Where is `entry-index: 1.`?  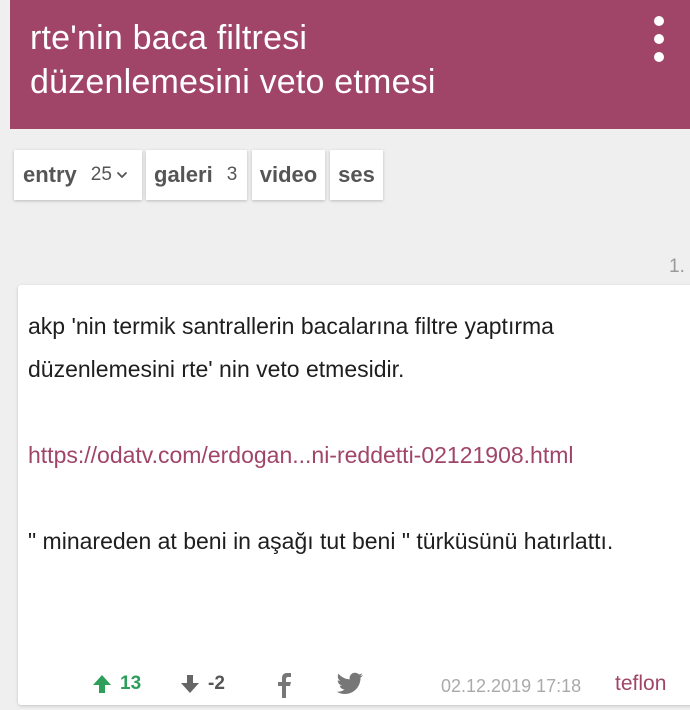 entry-index: 1. is located at coordinates (677, 266).